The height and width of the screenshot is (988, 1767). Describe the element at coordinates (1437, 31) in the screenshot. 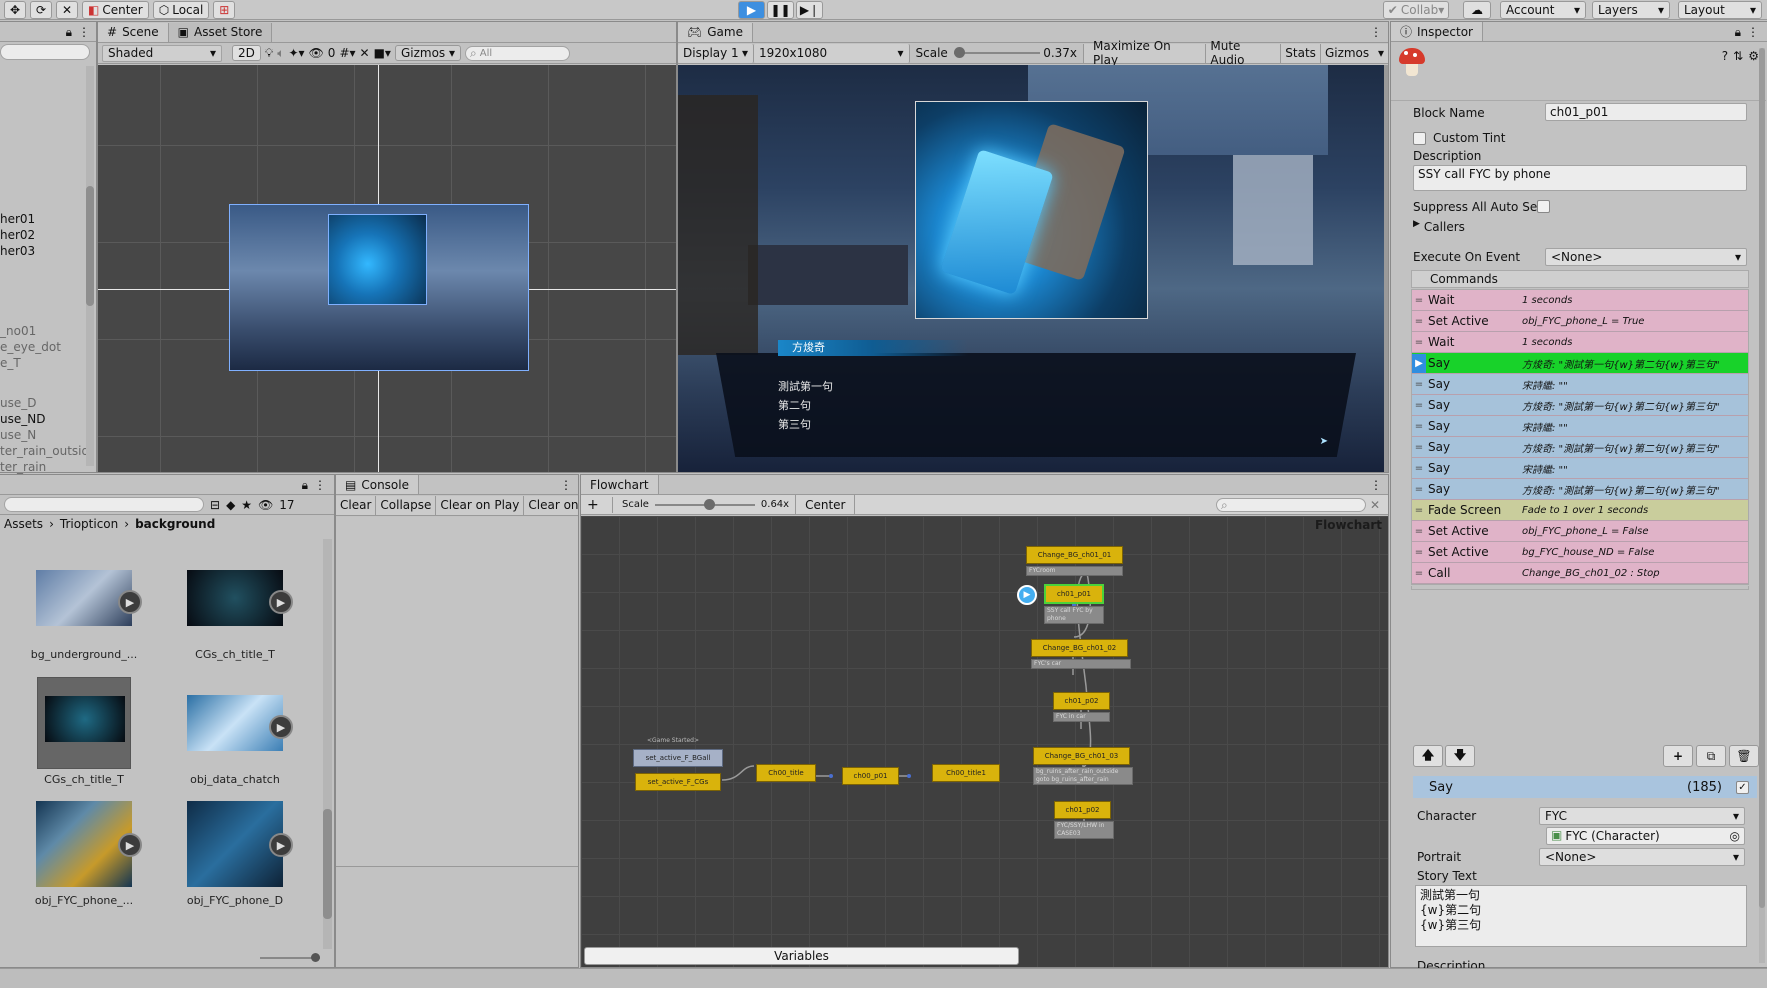

I see `tab-inspector: ⓘ Inspector` at that location.